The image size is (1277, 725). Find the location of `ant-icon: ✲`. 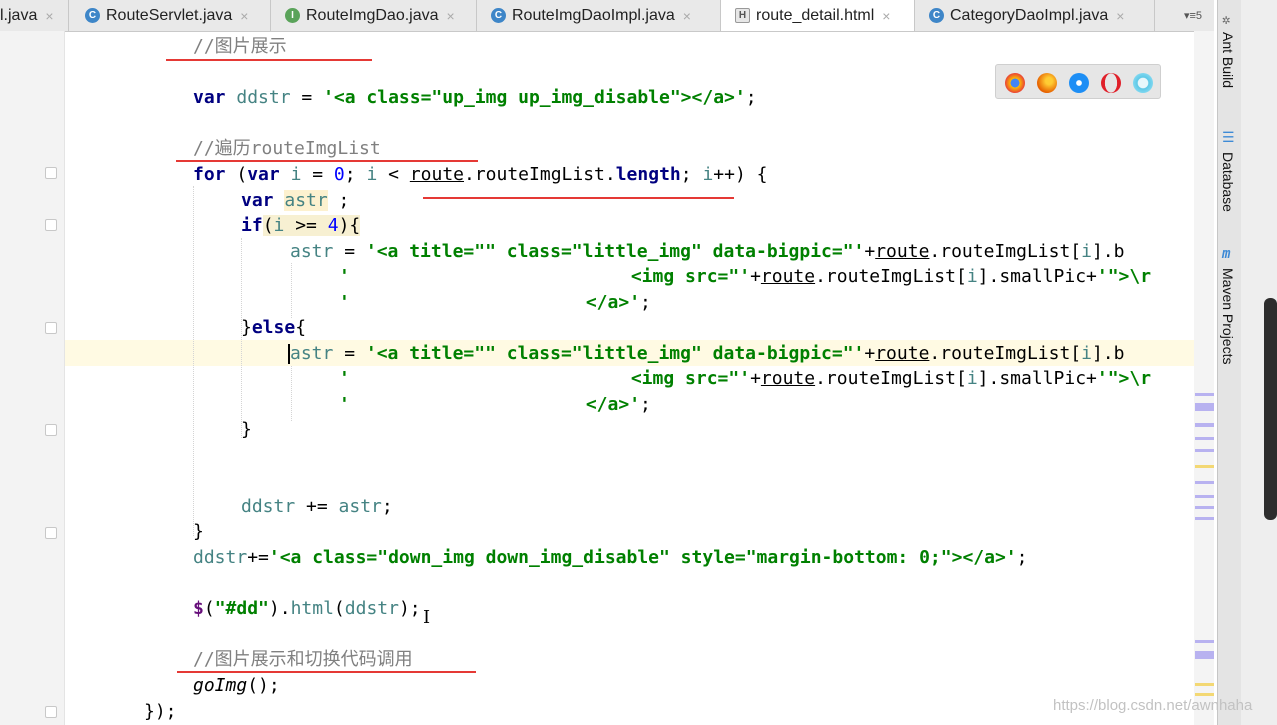

ant-icon: ✲ is located at coordinates (1226, 20).